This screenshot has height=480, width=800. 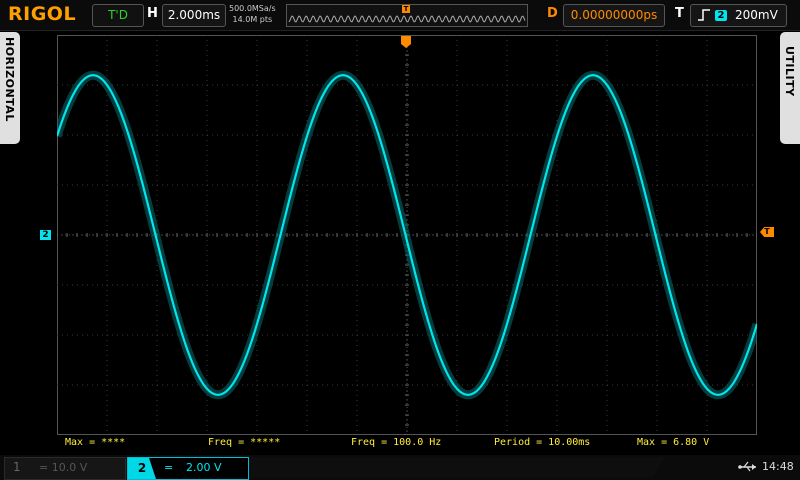 I want to click on timebase-value: 2.000ms, so click(x=194, y=15).